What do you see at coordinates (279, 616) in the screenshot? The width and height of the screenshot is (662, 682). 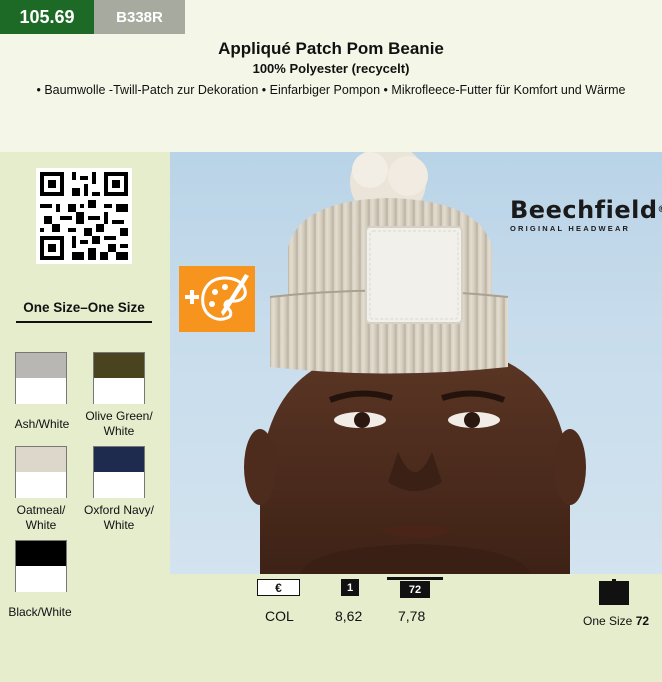 I see `col-label: COL` at bounding box center [279, 616].